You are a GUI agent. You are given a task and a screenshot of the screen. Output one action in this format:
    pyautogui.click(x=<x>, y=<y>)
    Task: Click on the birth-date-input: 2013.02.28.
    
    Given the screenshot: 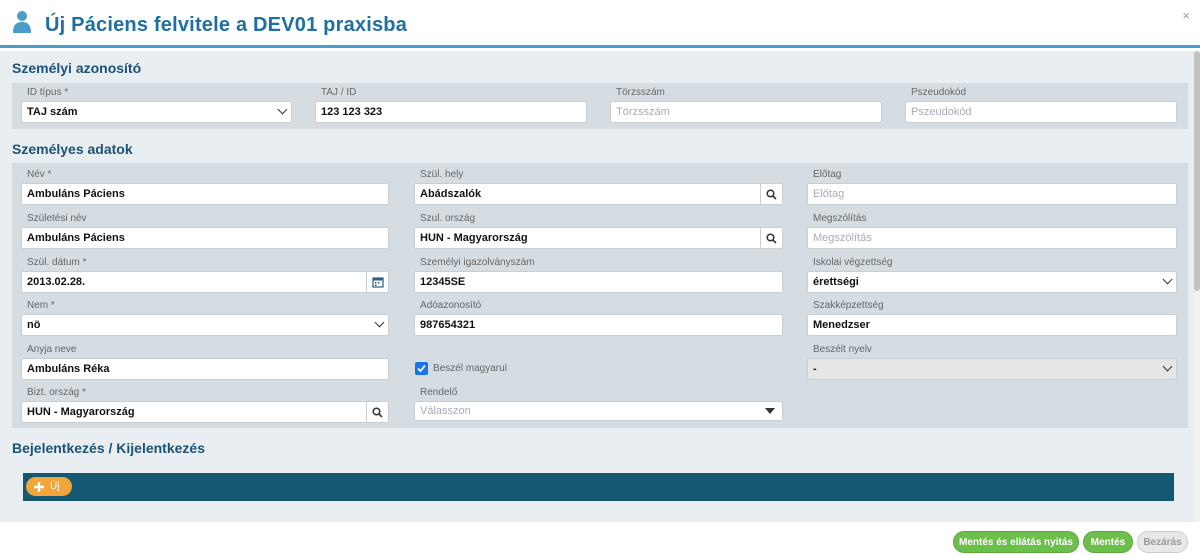 What is the action you would take?
    pyautogui.click(x=205, y=282)
    